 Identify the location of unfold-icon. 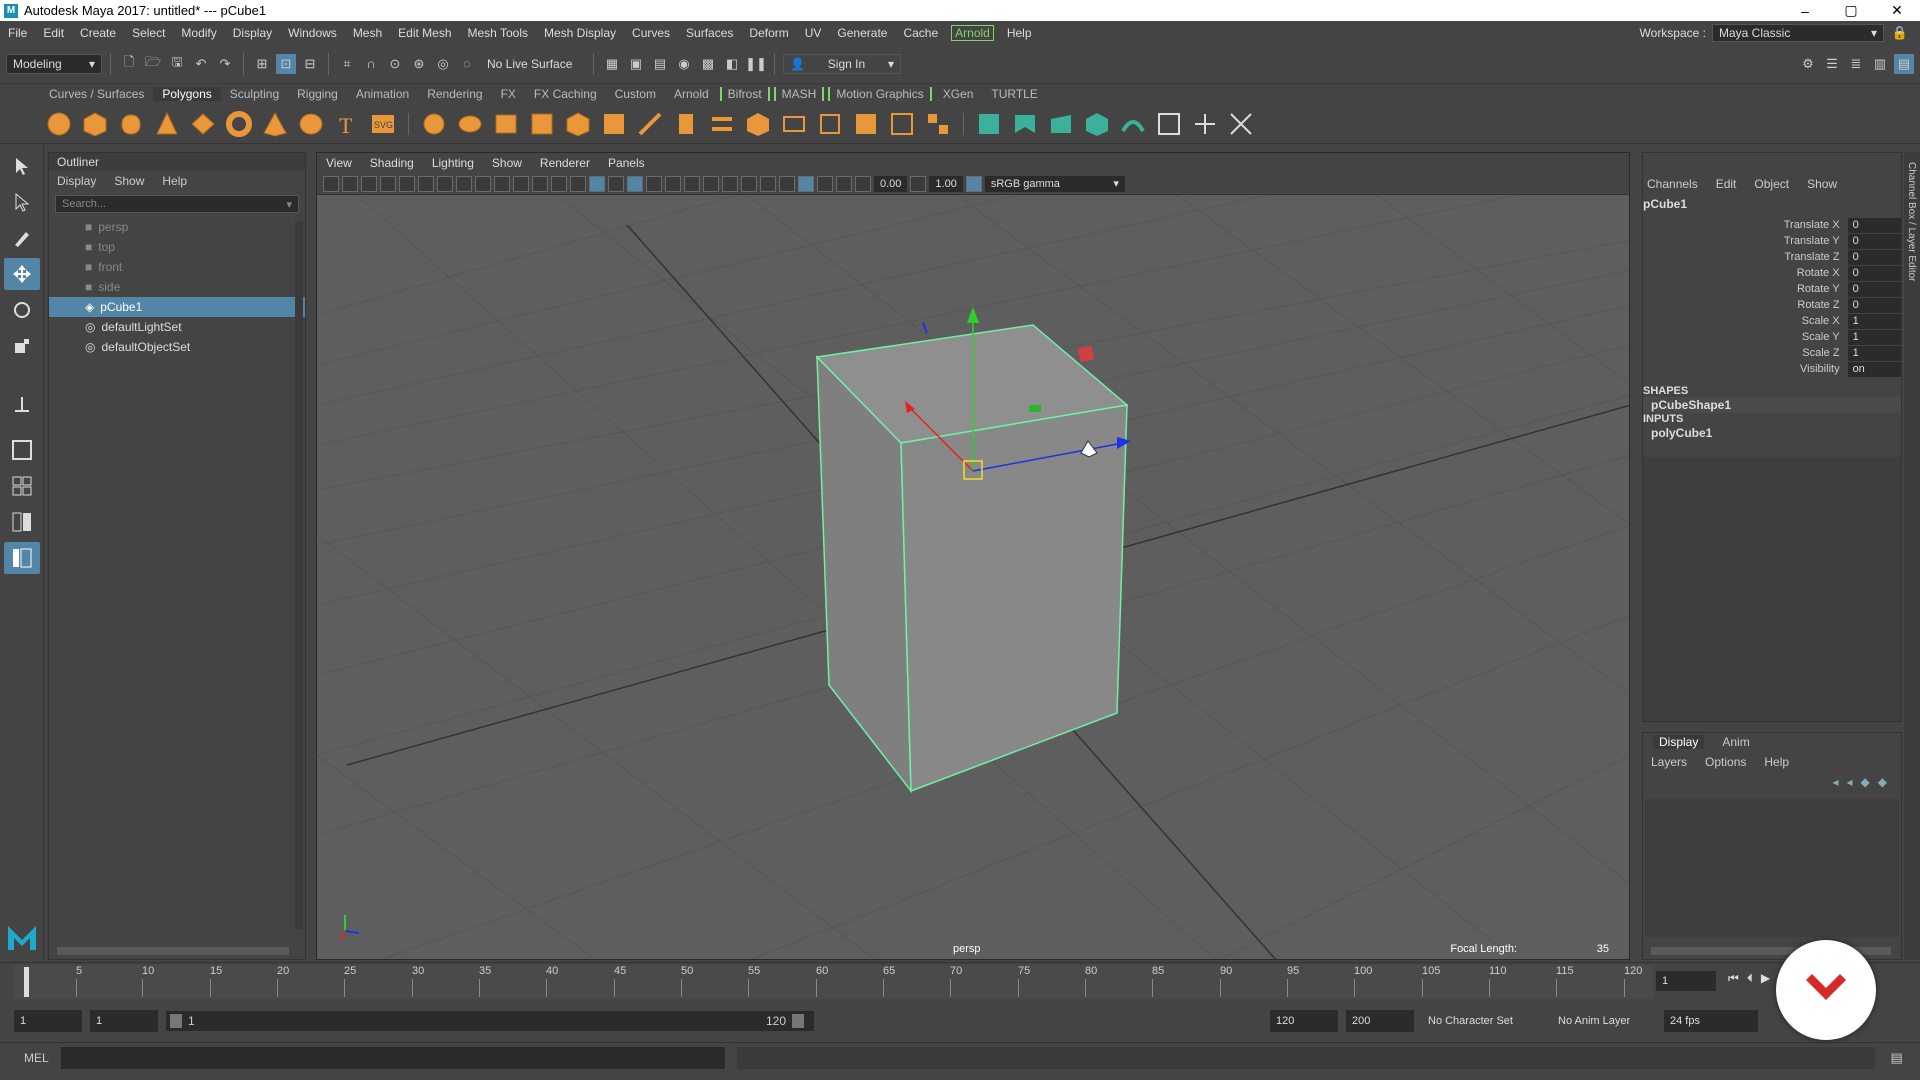
(1169, 124).